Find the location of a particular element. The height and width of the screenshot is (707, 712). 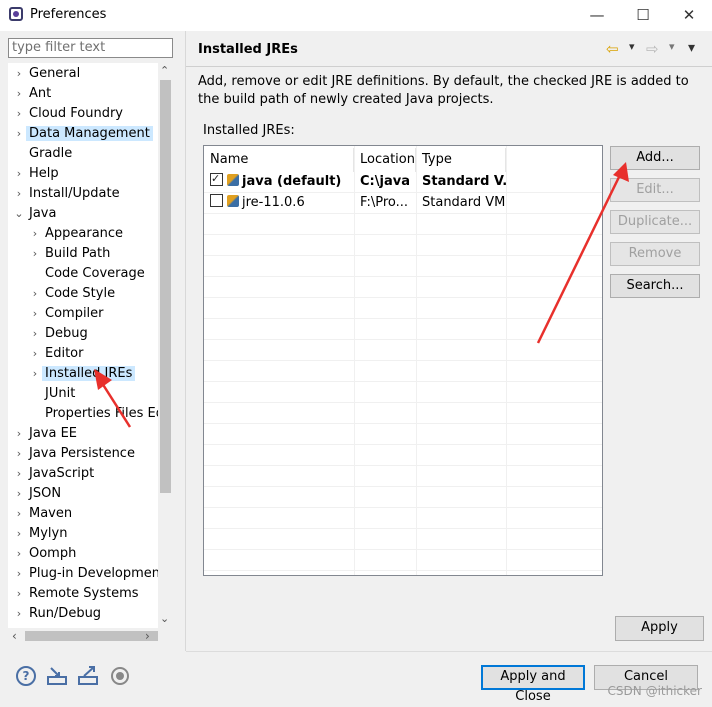

apply-button: Apply is located at coordinates (659, 628).